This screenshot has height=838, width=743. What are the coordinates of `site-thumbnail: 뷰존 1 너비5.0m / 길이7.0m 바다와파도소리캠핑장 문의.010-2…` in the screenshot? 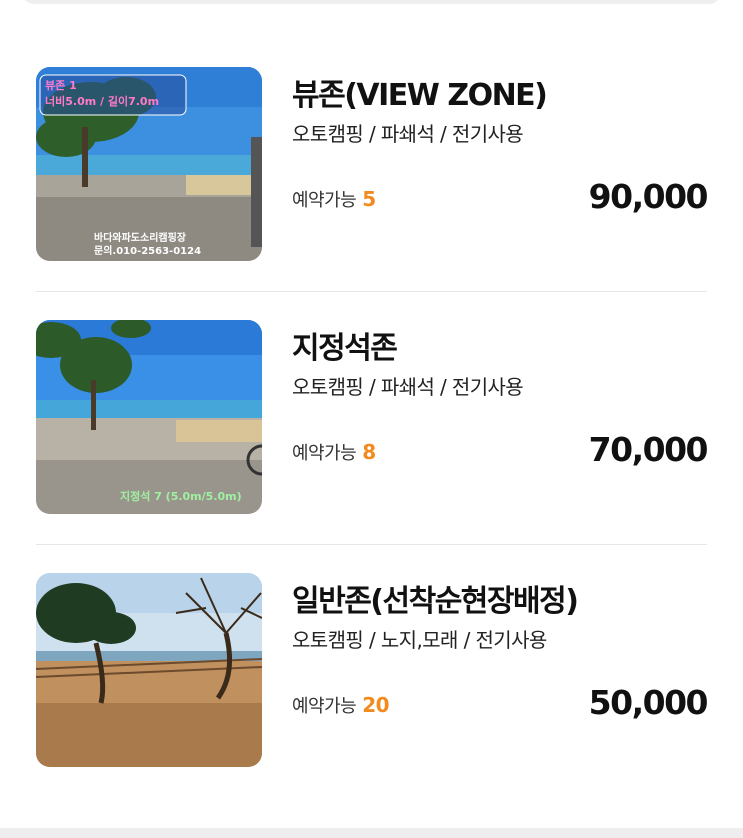 It's located at (149, 164).